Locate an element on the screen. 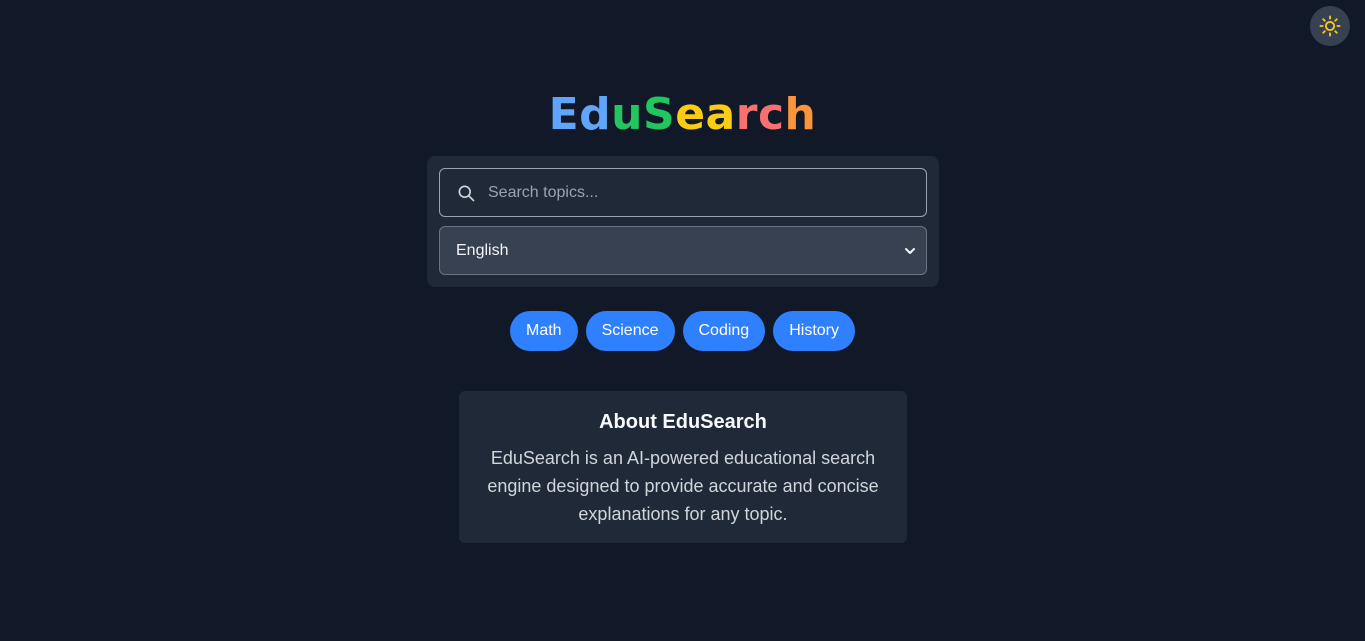  logo: EduSearch is located at coordinates (682, 115).